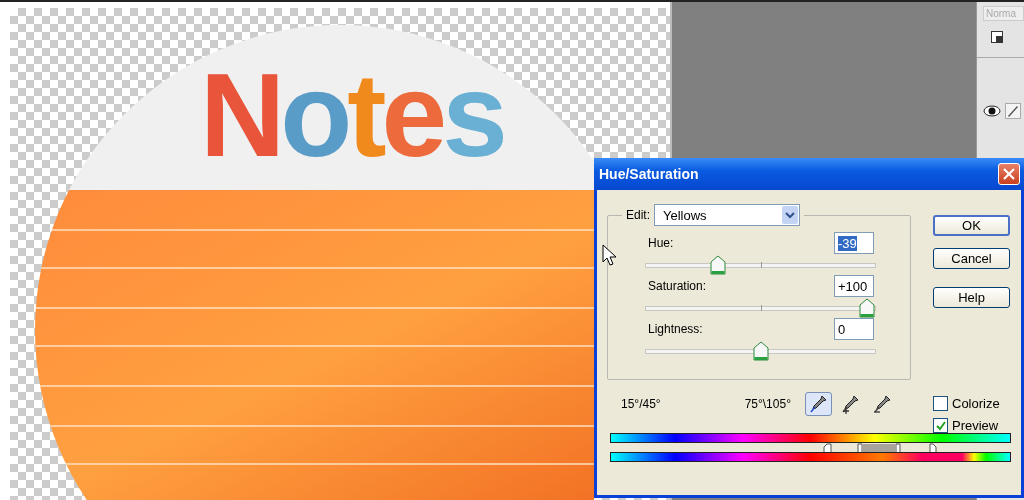 The height and width of the screenshot is (500, 1024). I want to click on close-icon, so click(1009, 174).